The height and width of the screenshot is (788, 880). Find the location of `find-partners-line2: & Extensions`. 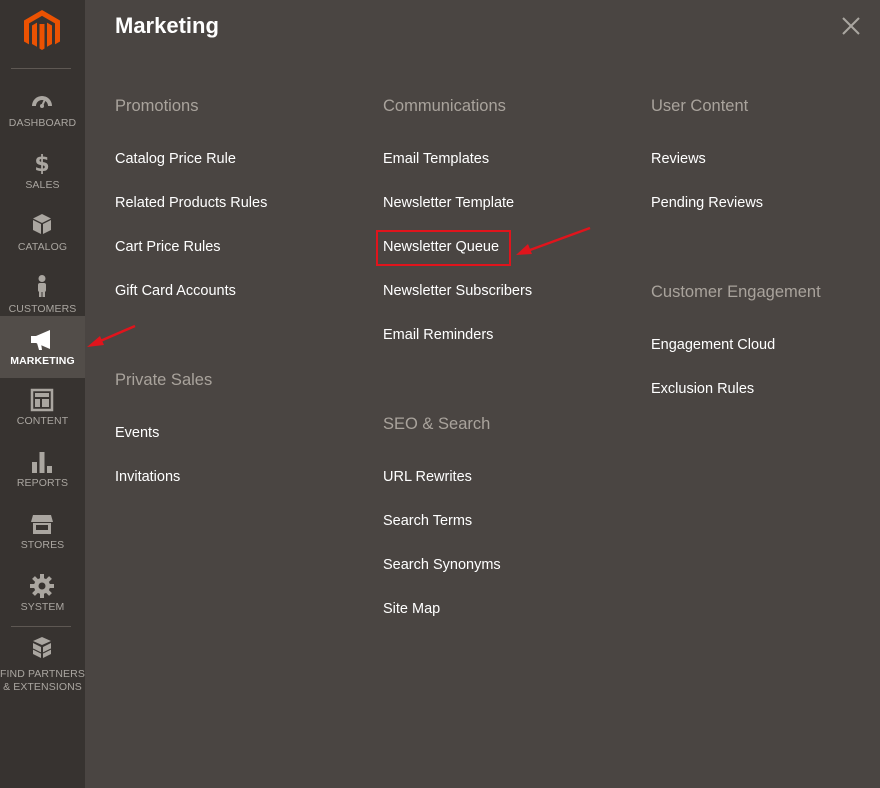

find-partners-line2: & Extensions is located at coordinates (42, 687).